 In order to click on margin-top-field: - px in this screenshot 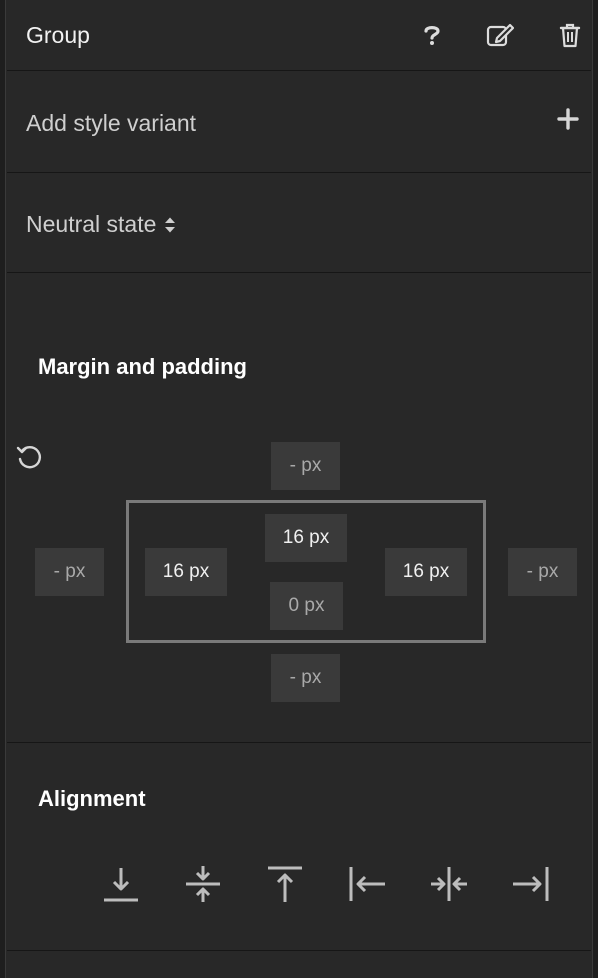, I will do `click(305, 466)`.